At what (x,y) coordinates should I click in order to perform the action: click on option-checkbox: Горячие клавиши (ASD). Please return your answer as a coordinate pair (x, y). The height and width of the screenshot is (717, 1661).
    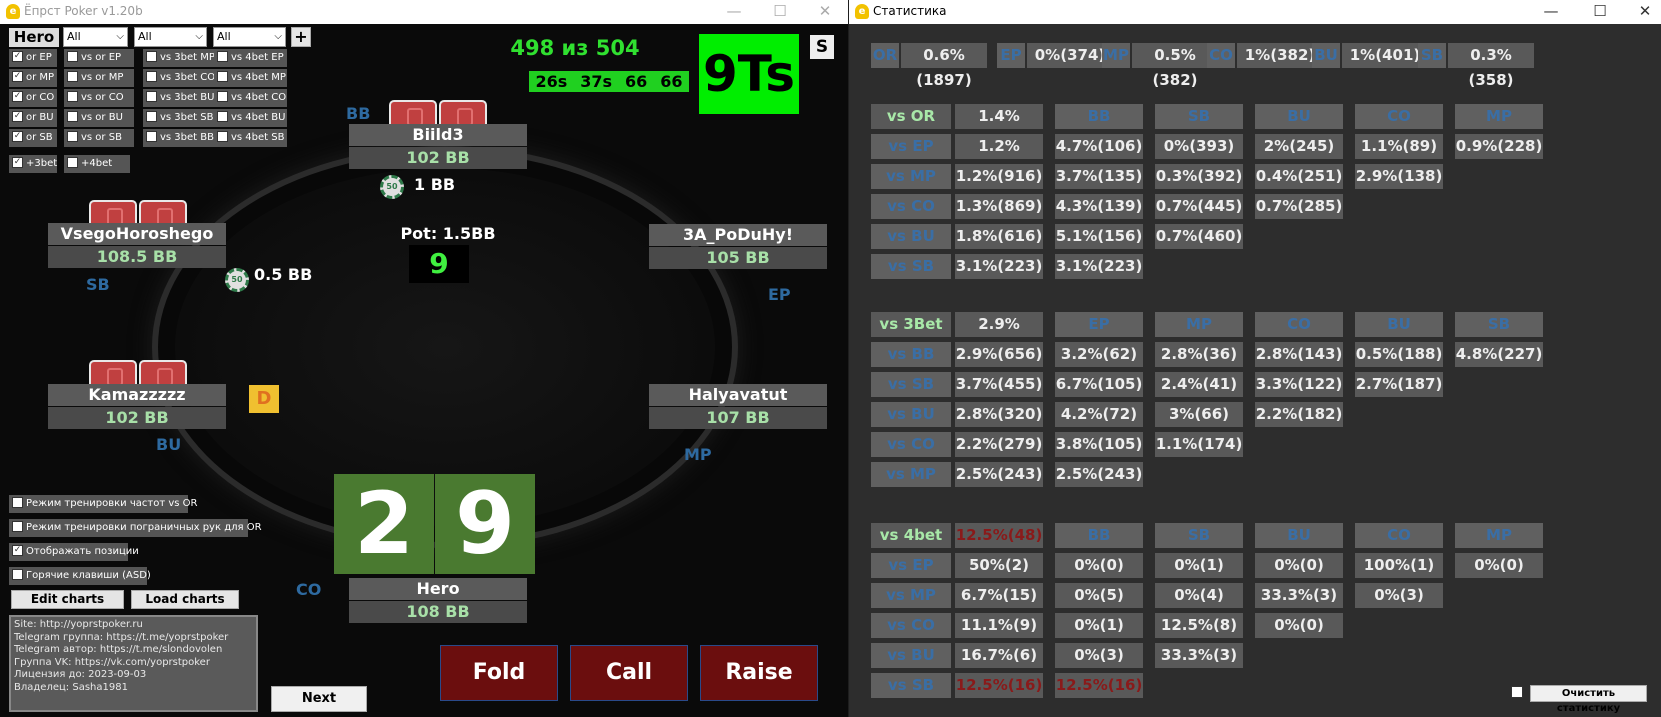
    Looking at the image, I should click on (80, 576).